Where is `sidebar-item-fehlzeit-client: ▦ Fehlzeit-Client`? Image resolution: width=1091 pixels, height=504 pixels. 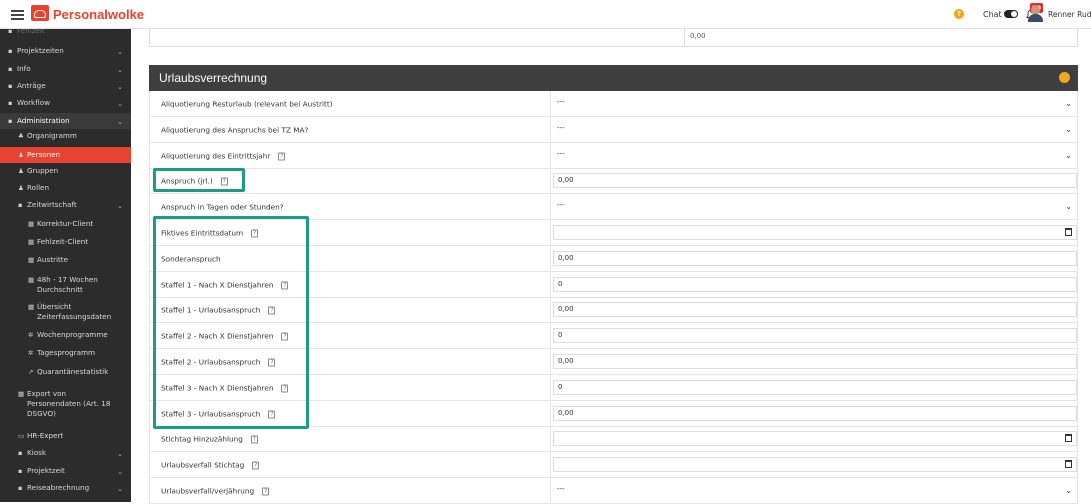
sidebar-item-fehlzeit-client: ▦ Fehlzeit-Client is located at coordinates (65, 242).